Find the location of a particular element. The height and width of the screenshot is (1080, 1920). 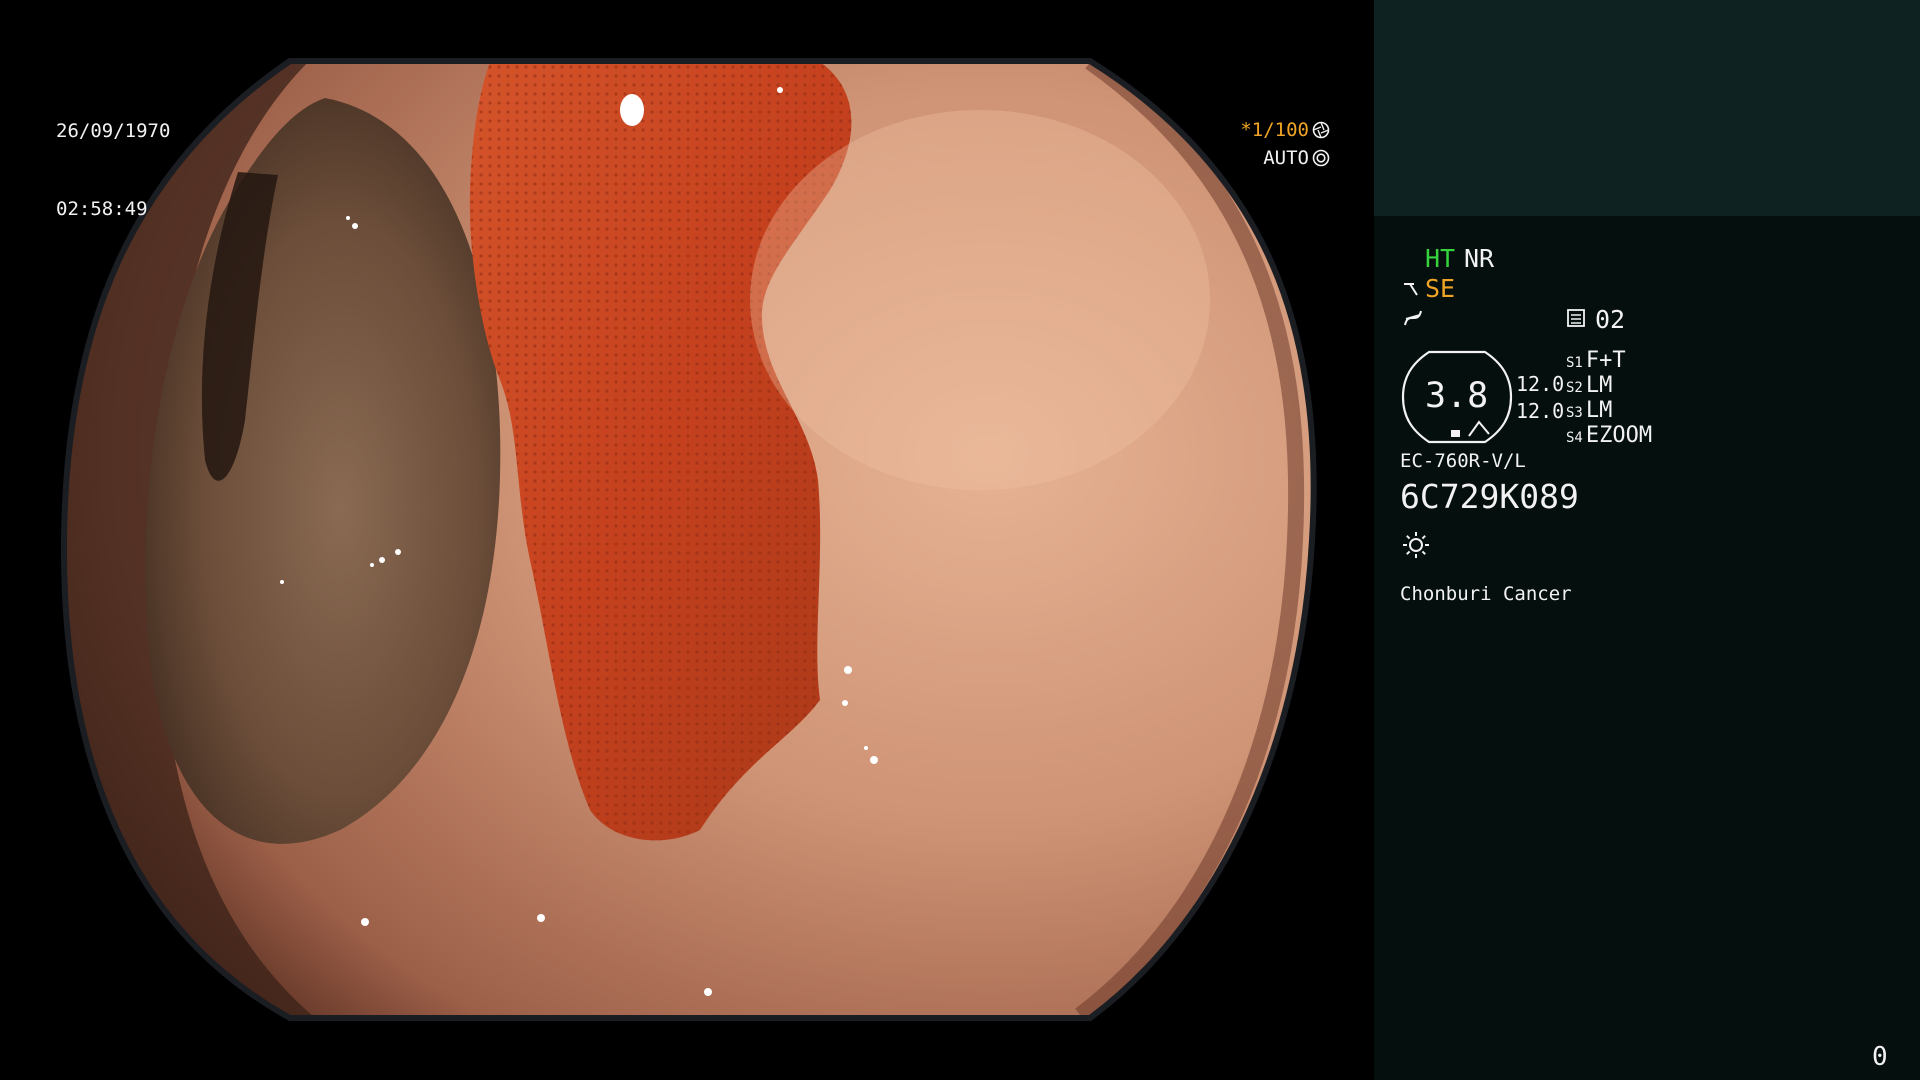

se-indicator: SE is located at coordinates (1440, 288).